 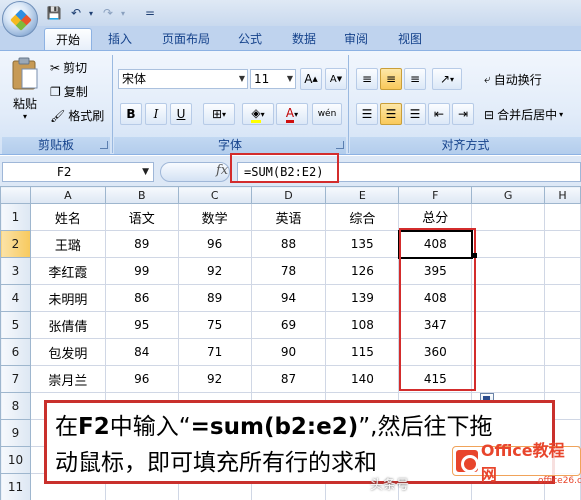 What do you see at coordinates (104, 145) in the screenshot?
I see `clipboard-launcher-icon` at bounding box center [104, 145].